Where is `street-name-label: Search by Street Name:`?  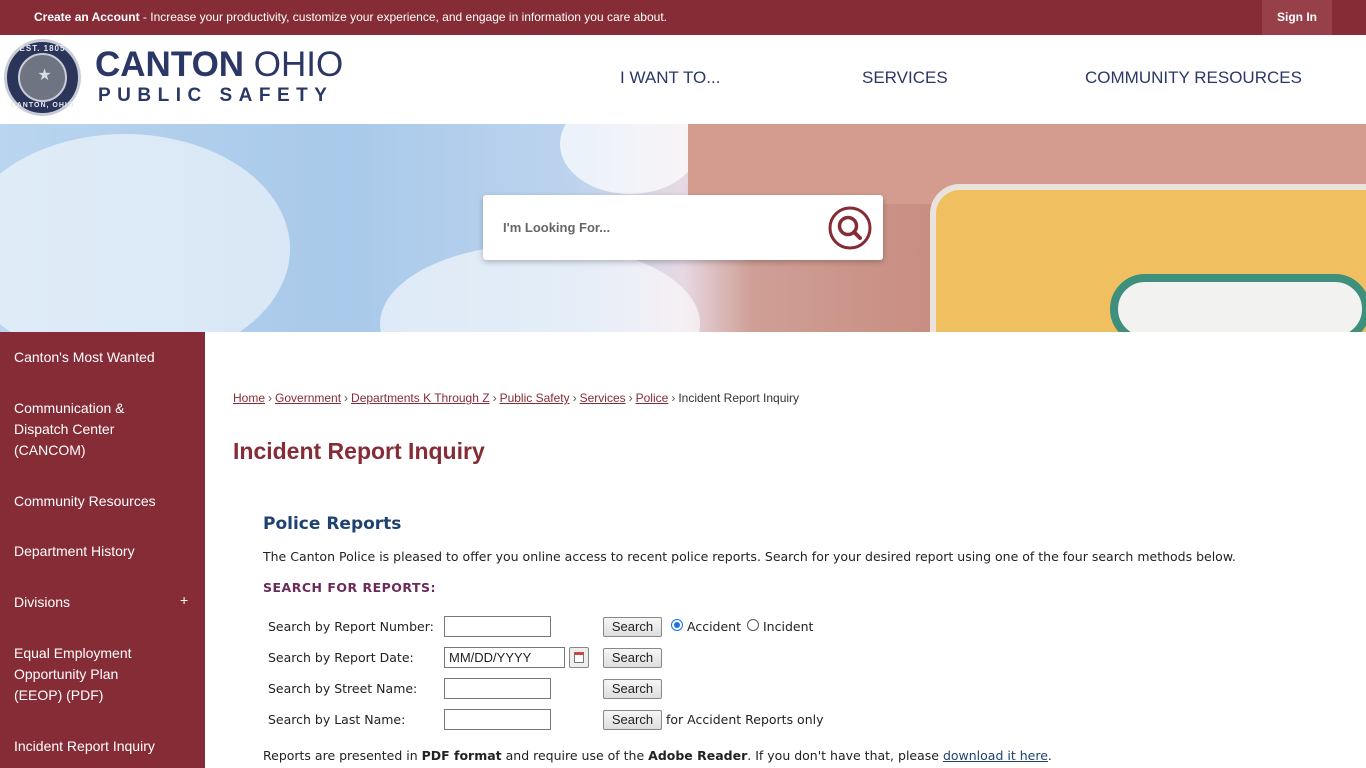
street-name-label: Search by Street Name: is located at coordinates (343, 688).